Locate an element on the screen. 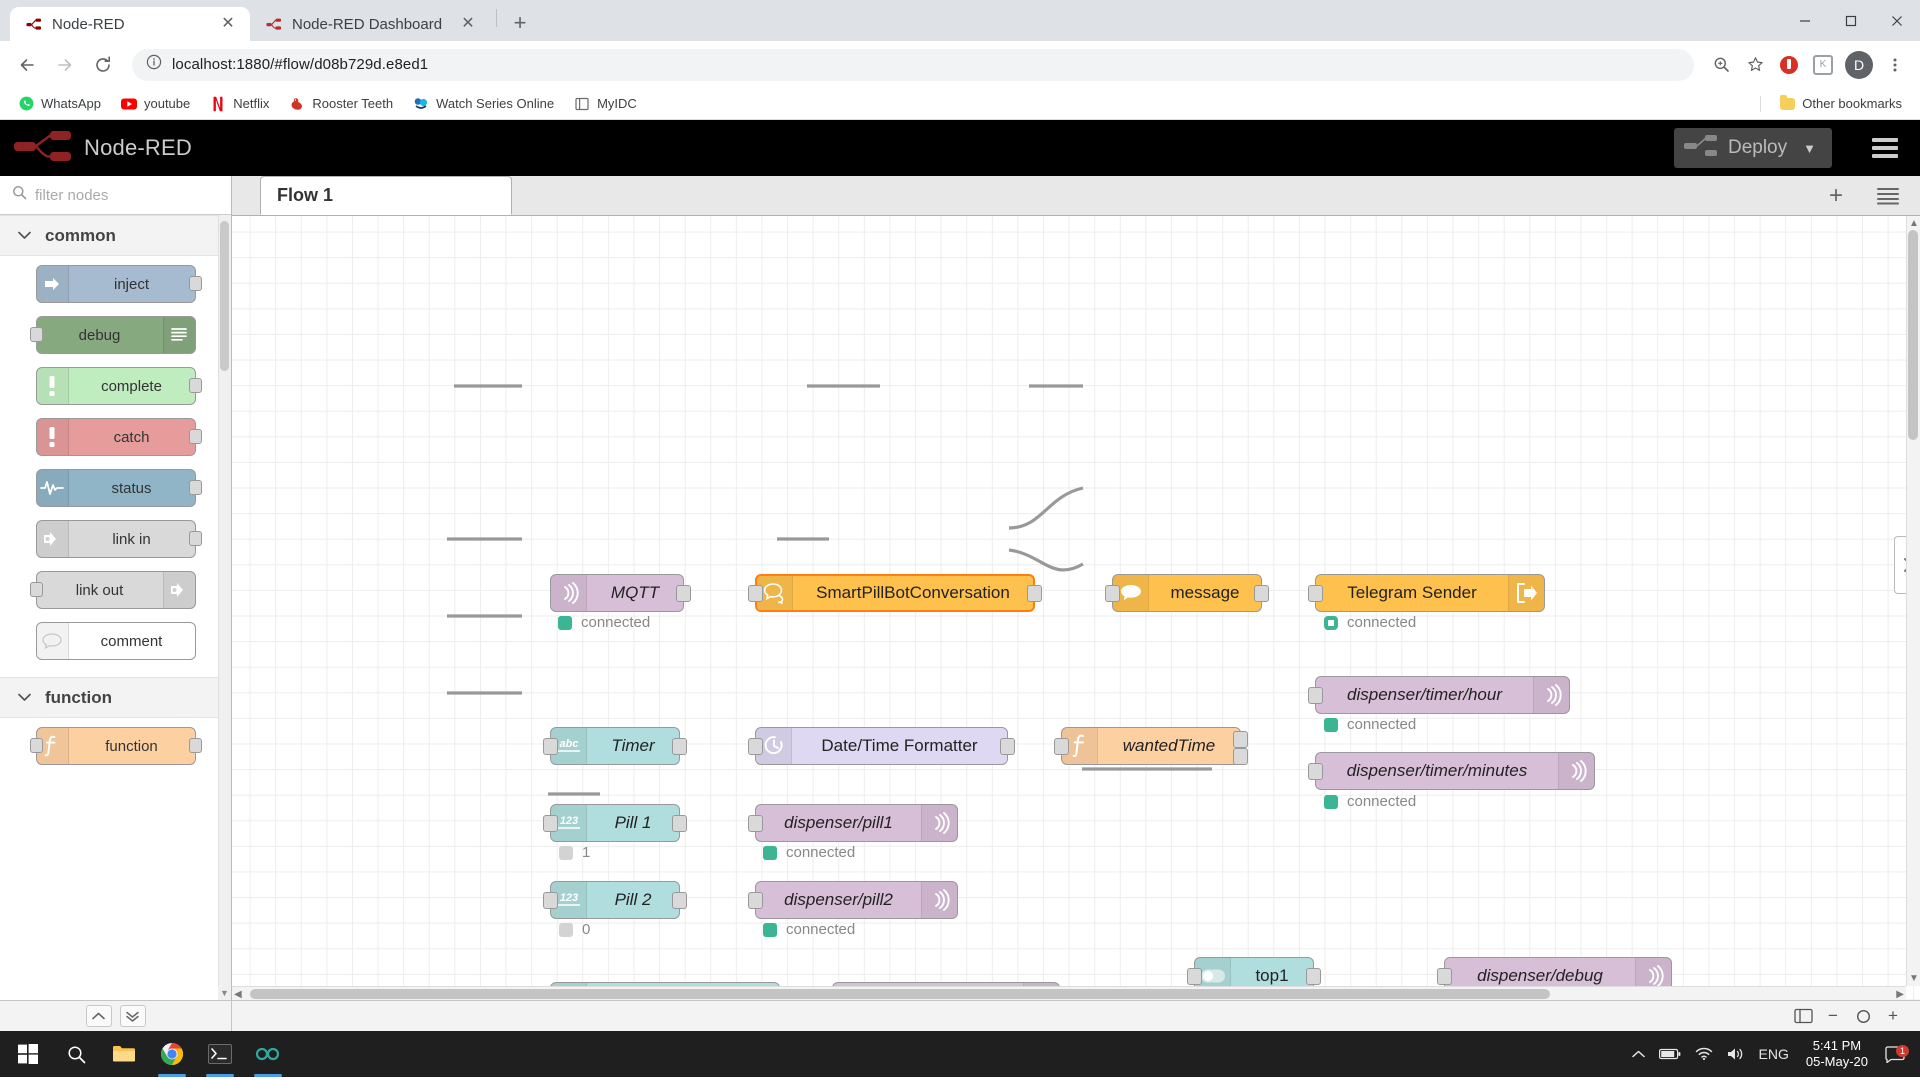 The height and width of the screenshot is (1080, 1920). flow-node-wantedtime: wantedTime is located at coordinates (1151, 746).